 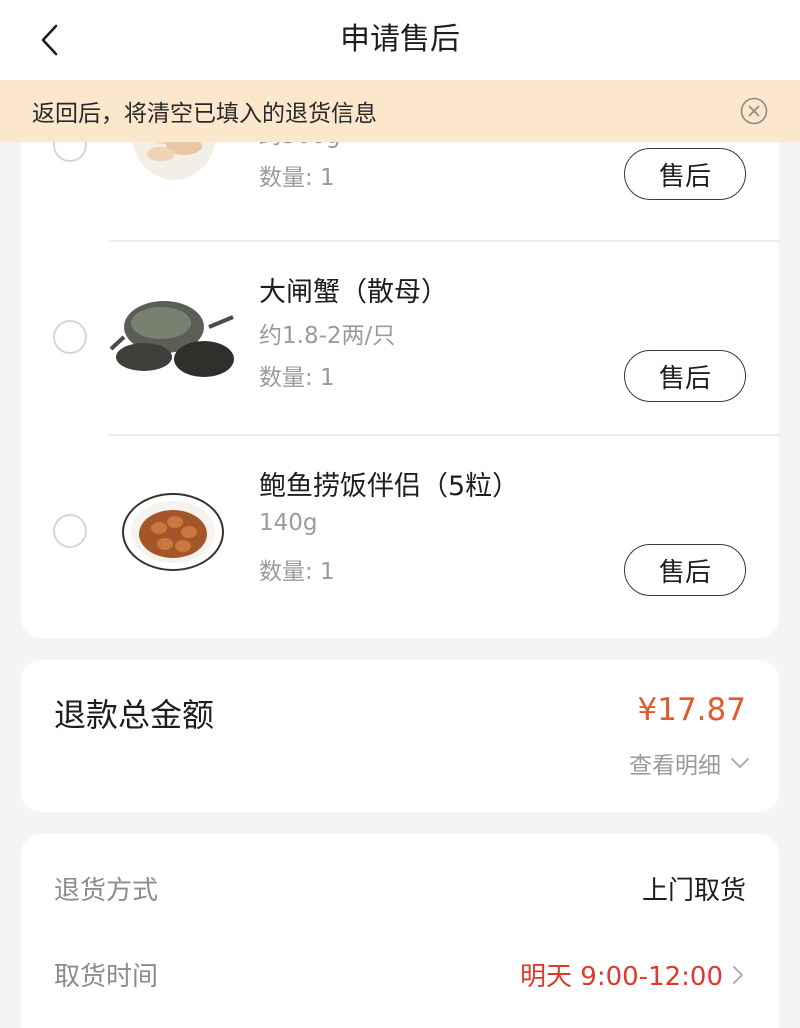 I want to click on pickup-time-label: 取货时间, so click(x=106, y=977).